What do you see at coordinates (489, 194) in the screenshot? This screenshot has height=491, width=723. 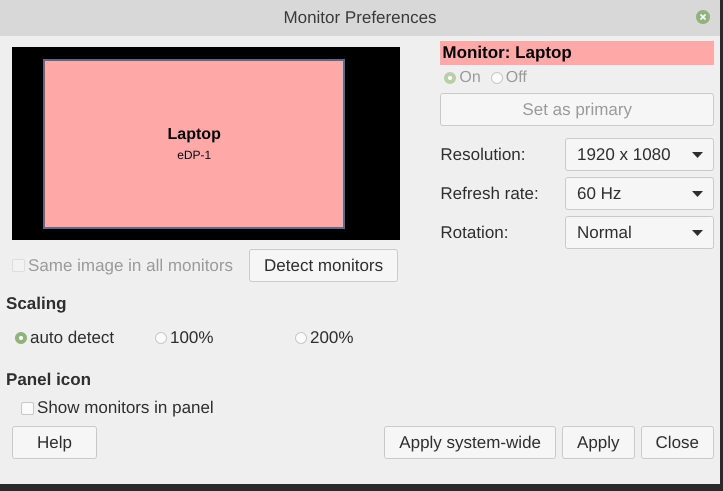 I see `field-label: Refresh rate:` at bounding box center [489, 194].